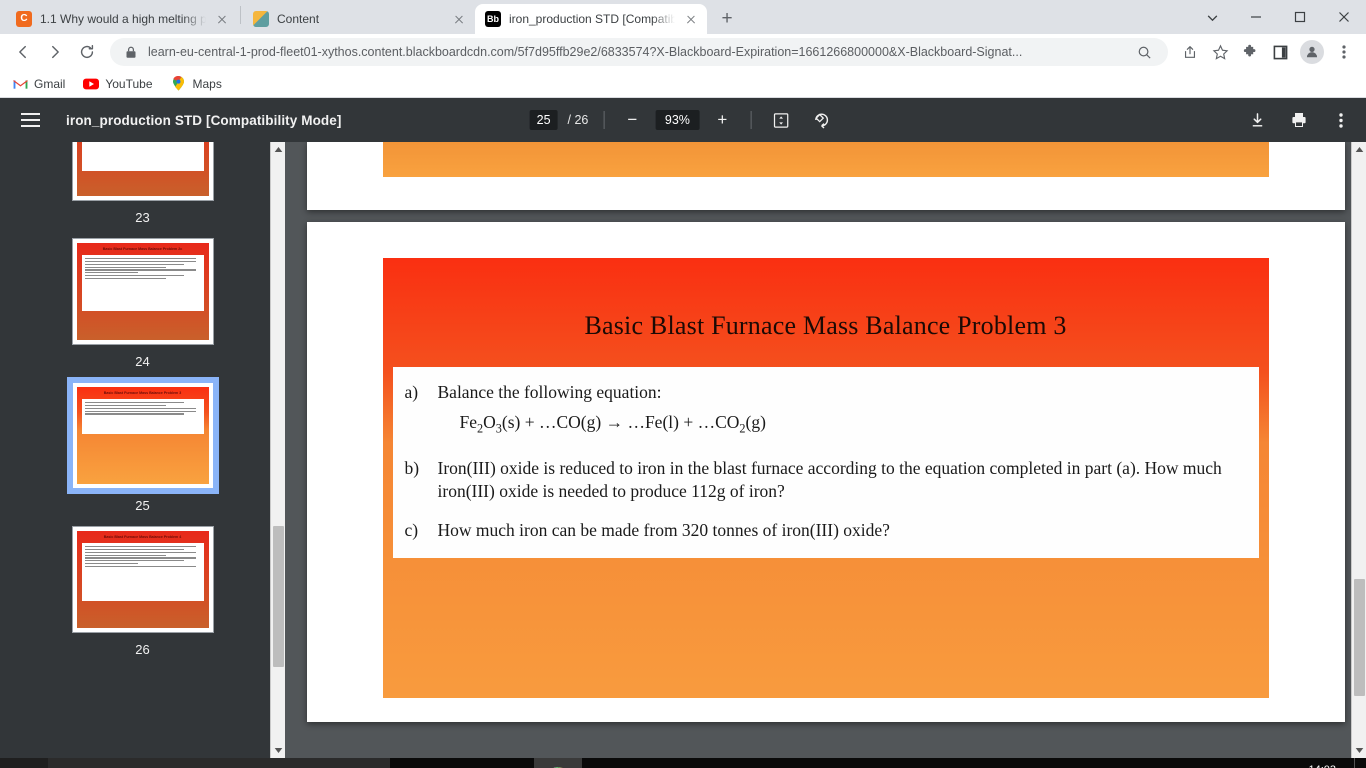  Describe the element at coordinates (751, 120) in the screenshot. I see `toolbar-divider` at that location.